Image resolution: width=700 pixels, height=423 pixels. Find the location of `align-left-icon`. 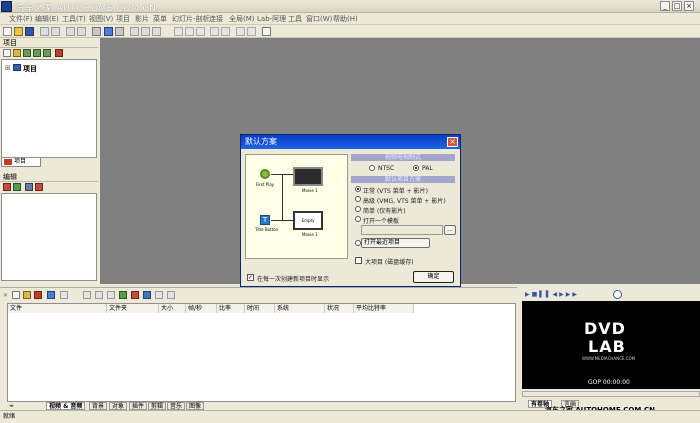

align-left-icon is located at coordinates (178, 31).